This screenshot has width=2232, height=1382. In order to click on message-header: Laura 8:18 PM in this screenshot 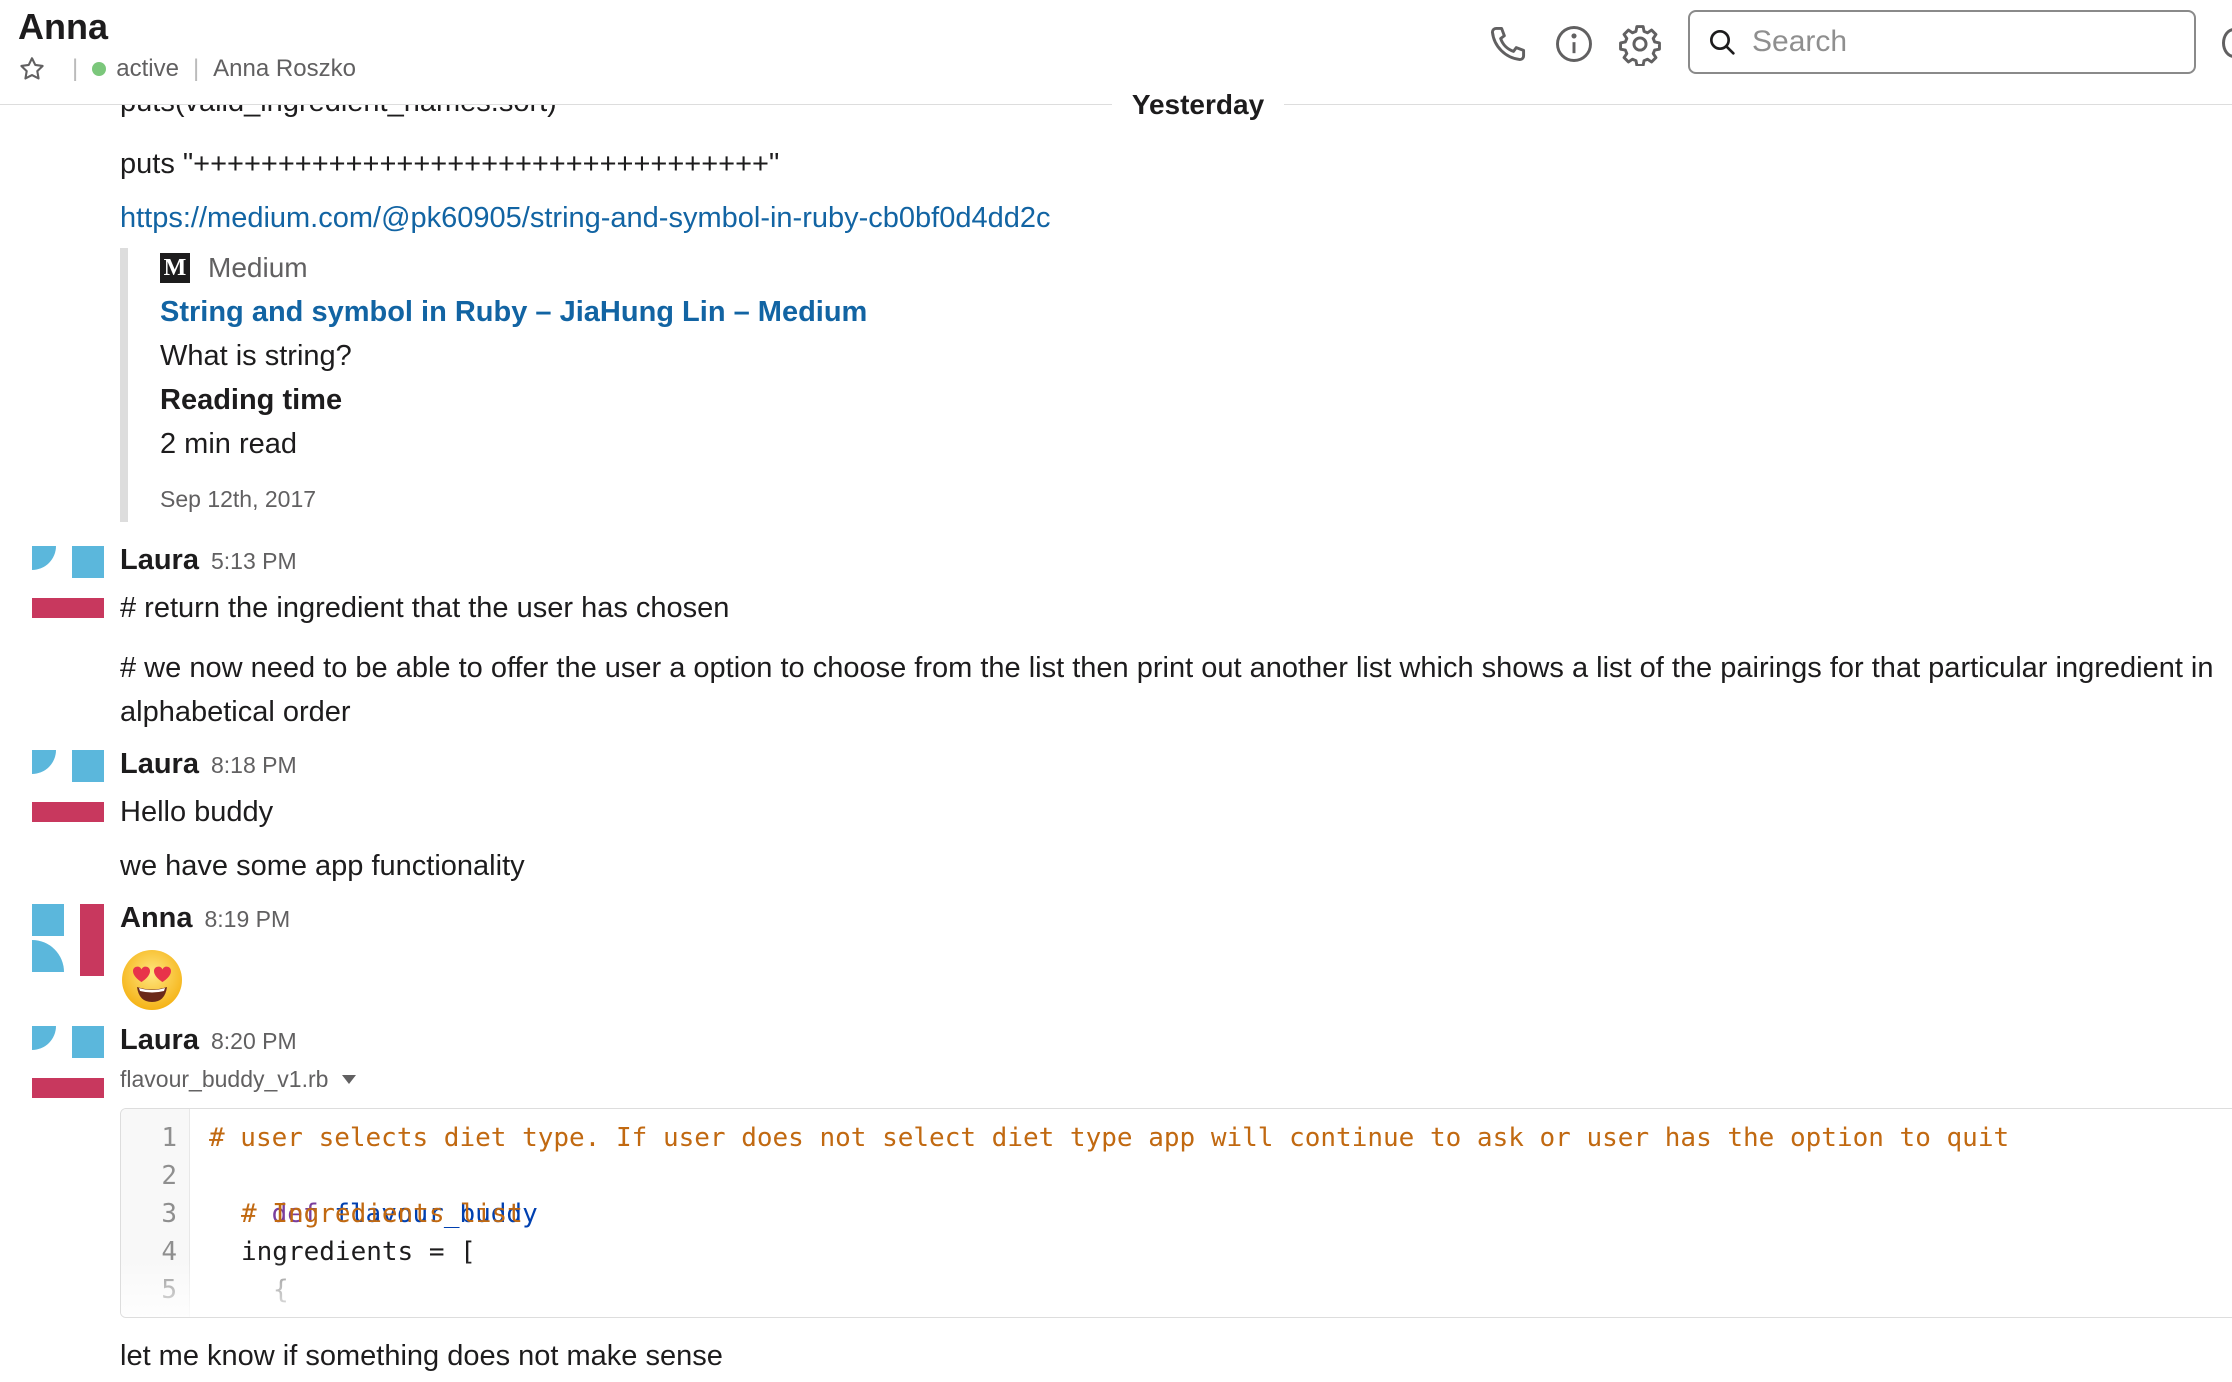, I will do `click(208, 764)`.